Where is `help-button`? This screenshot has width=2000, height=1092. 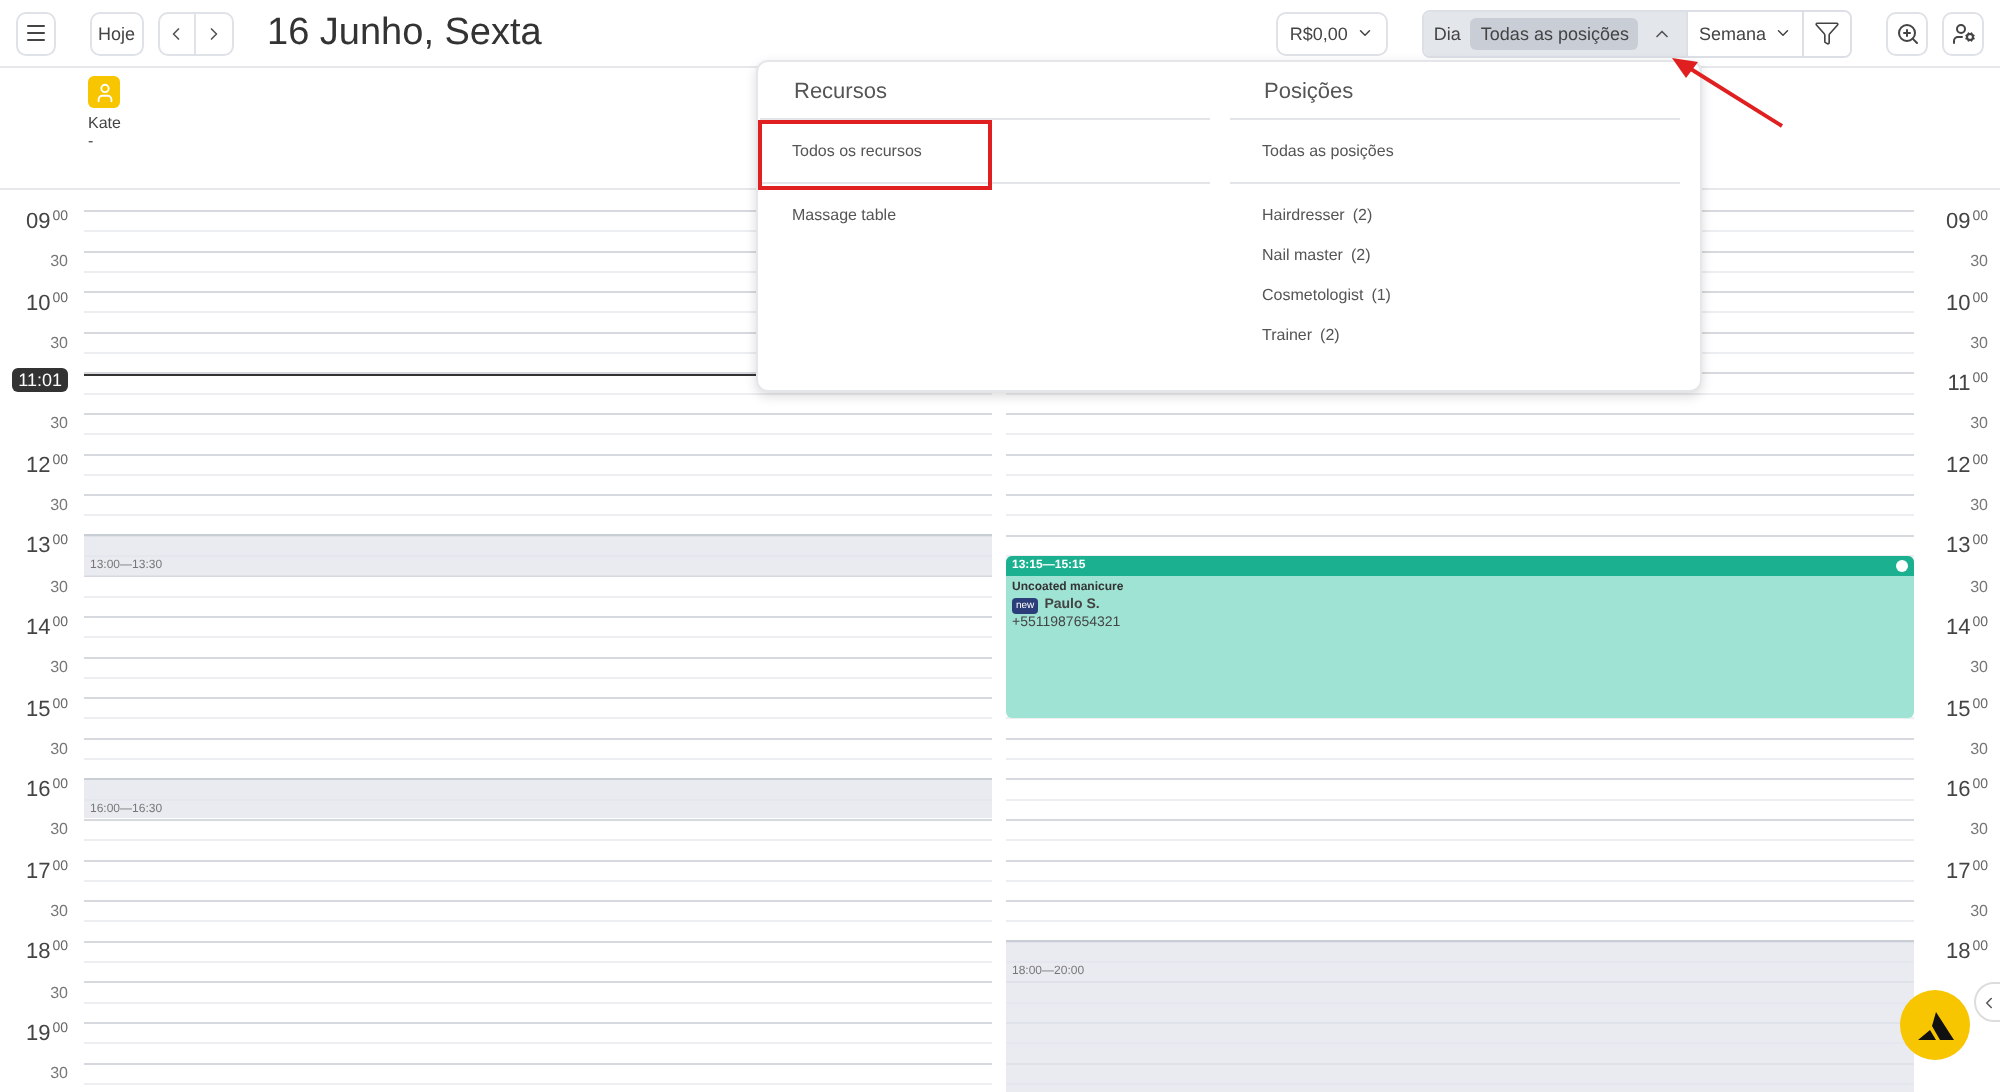
help-button is located at coordinates (1935, 1025).